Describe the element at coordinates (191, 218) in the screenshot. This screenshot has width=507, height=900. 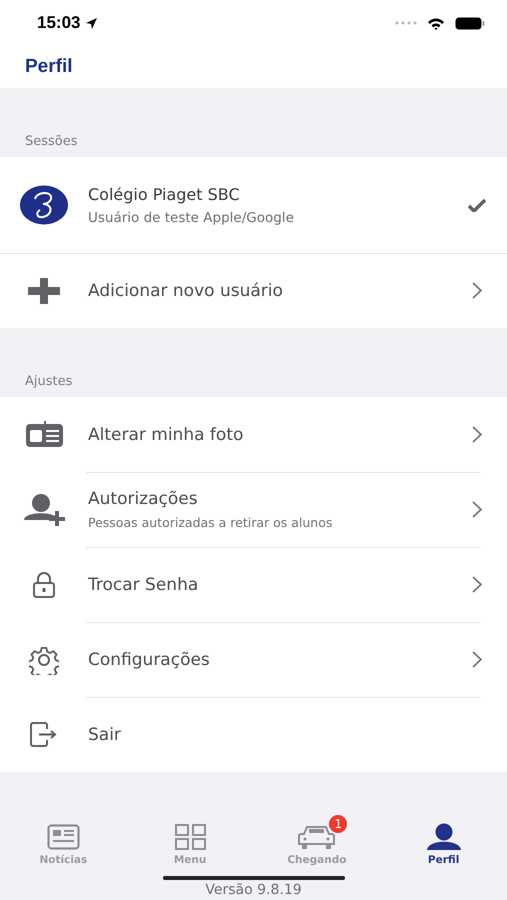
I see `row-subtitle: Usuário de teste Apple/Google` at that location.